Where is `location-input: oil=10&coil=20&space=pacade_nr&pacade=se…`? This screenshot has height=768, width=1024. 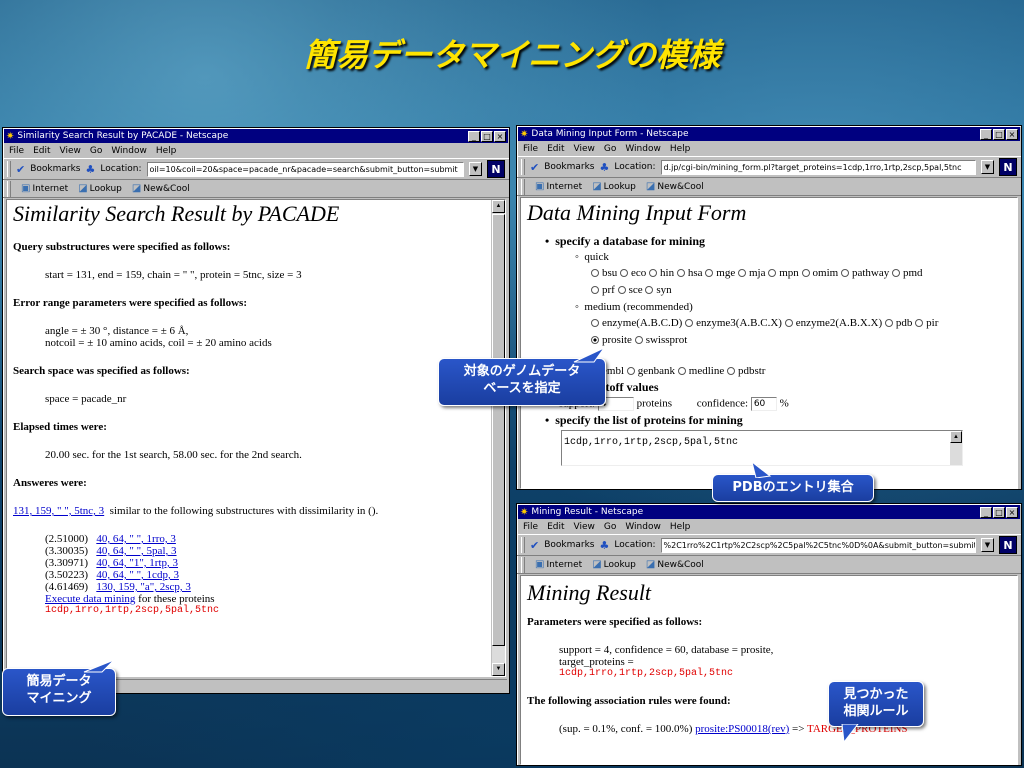
location-input: oil=10&coil=20&space=pacade_nr&pacade=se… is located at coordinates (305, 169).